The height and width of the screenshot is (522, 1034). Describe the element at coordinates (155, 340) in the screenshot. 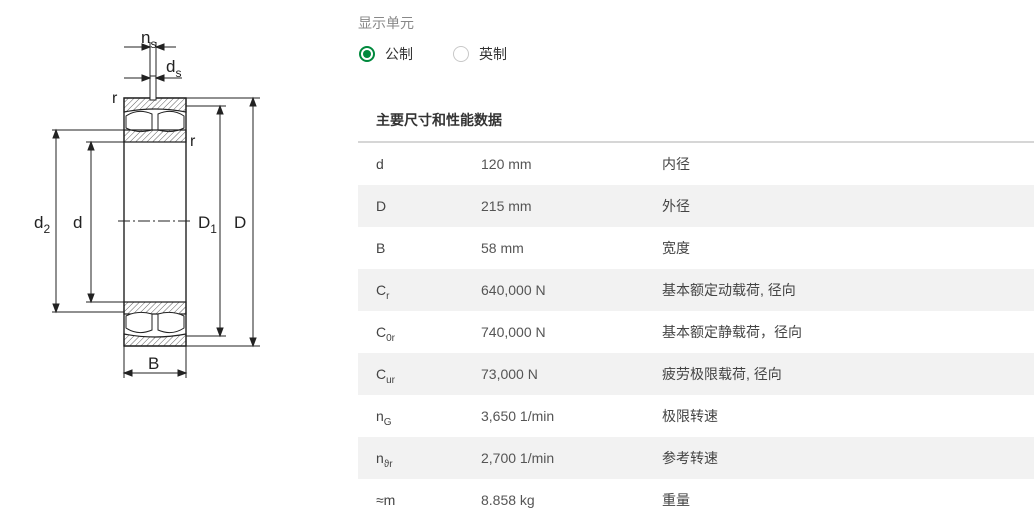

I see `outer-ring-bottom` at that location.